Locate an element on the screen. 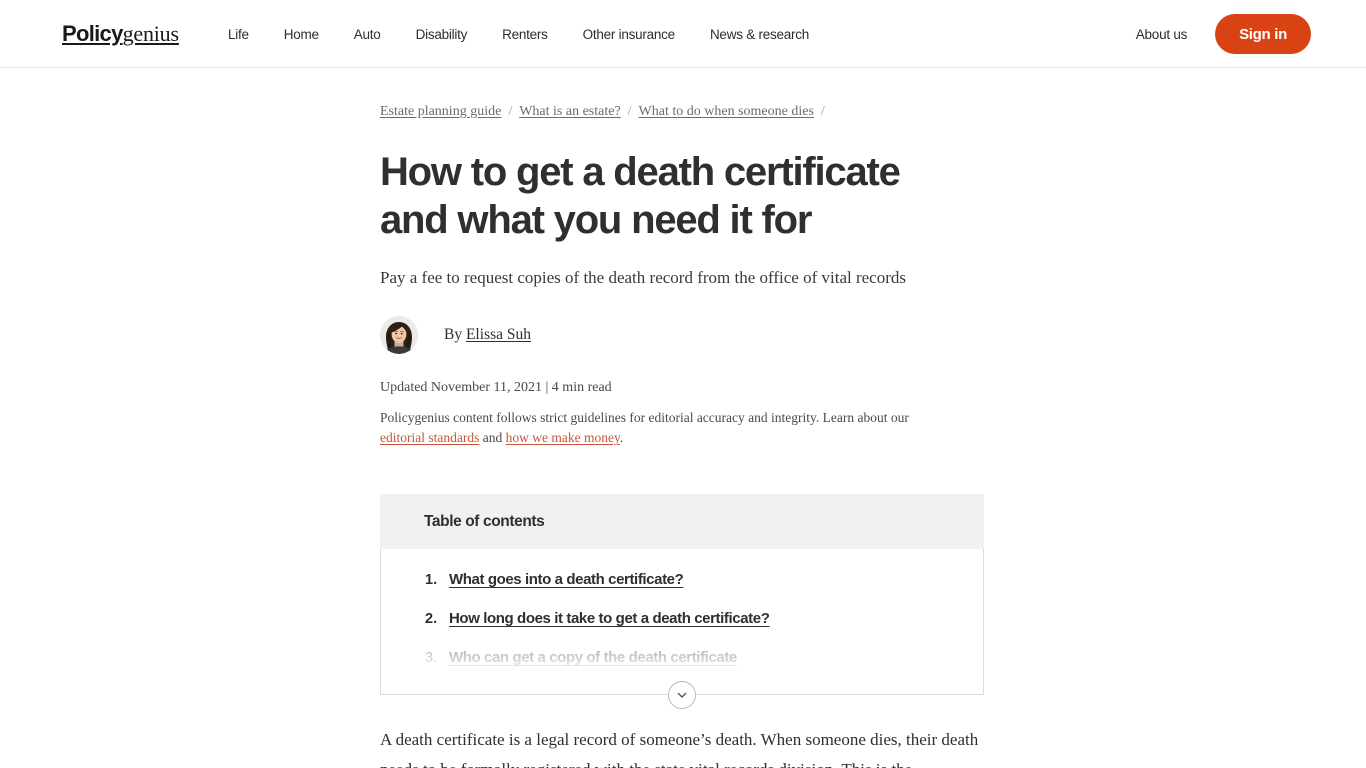 The width and height of the screenshot is (1366, 768). logo-text-bold: Policy is located at coordinates (92, 33).